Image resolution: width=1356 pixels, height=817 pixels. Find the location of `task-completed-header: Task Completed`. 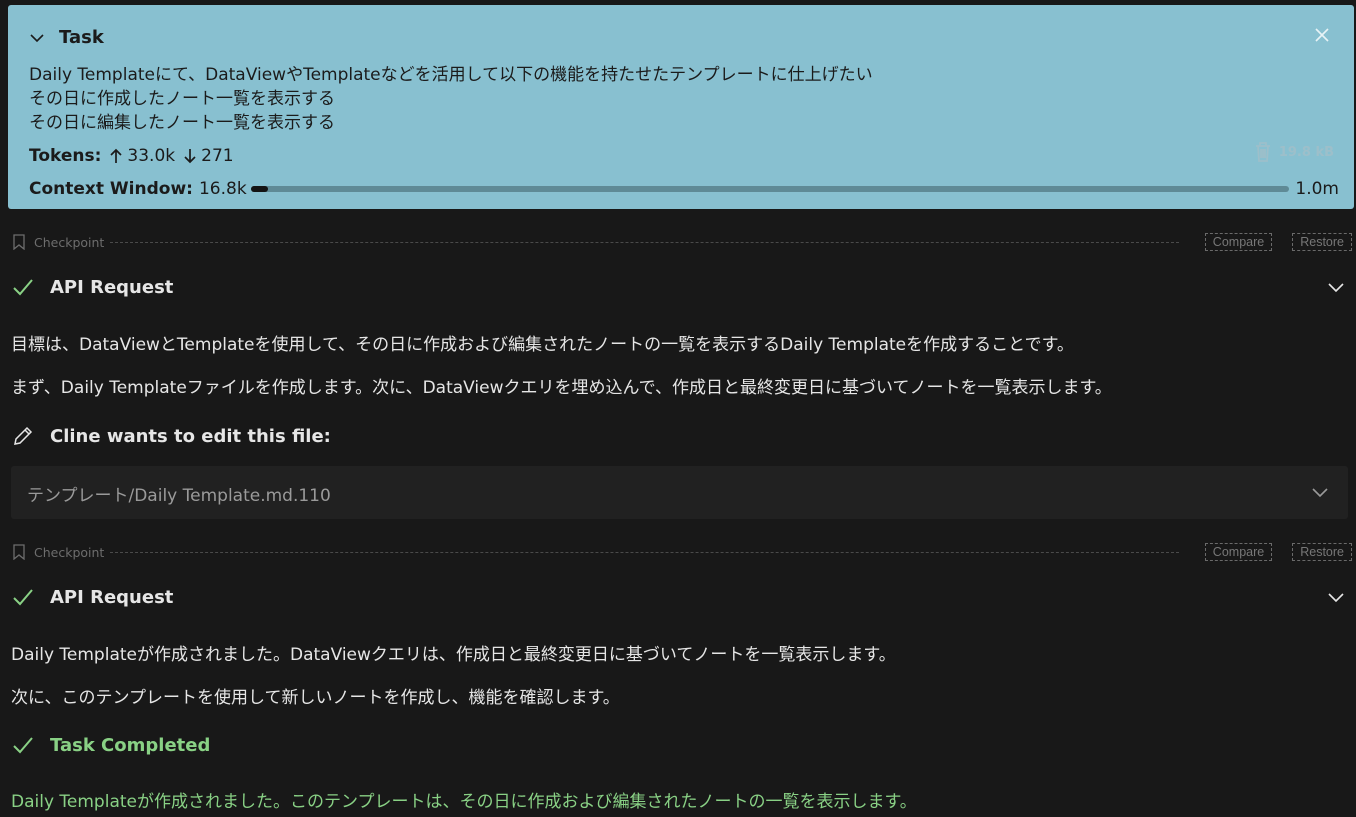

task-completed-header: Task Completed is located at coordinates (680, 745).